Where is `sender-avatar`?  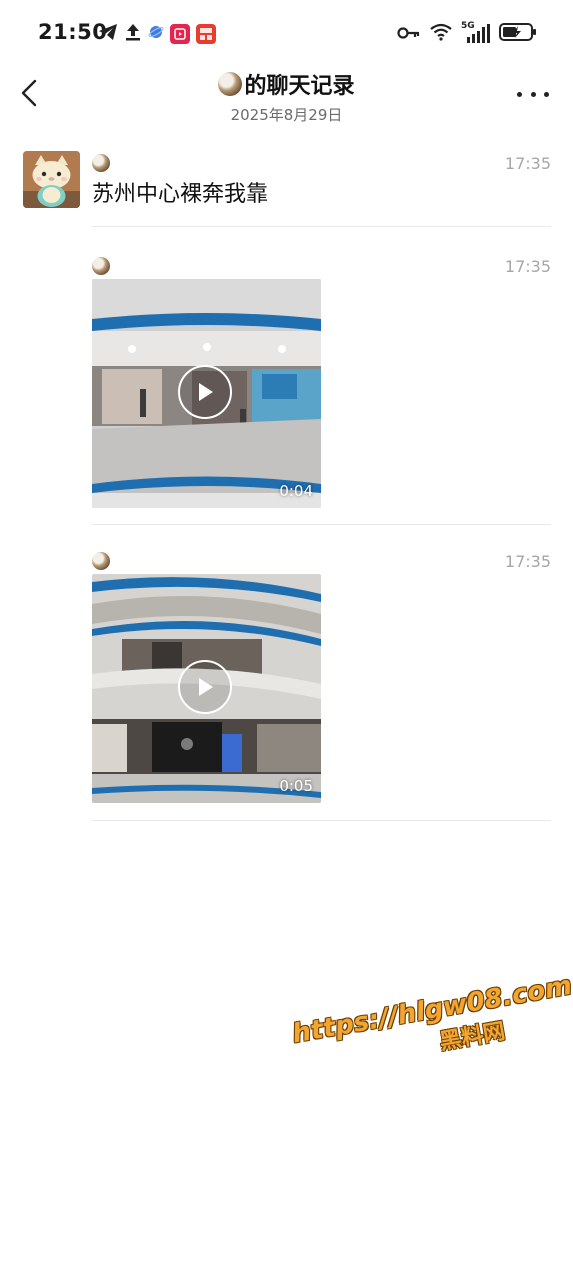
sender-avatar is located at coordinates (51, 179).